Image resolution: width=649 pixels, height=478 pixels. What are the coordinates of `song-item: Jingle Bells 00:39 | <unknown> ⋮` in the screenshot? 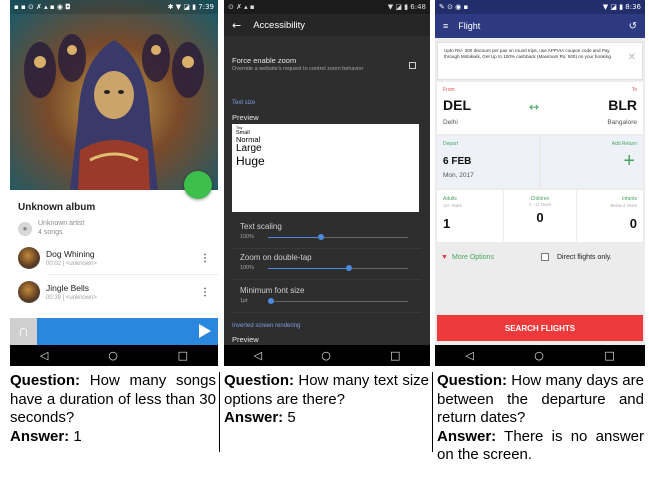 It's located at (114, 292).